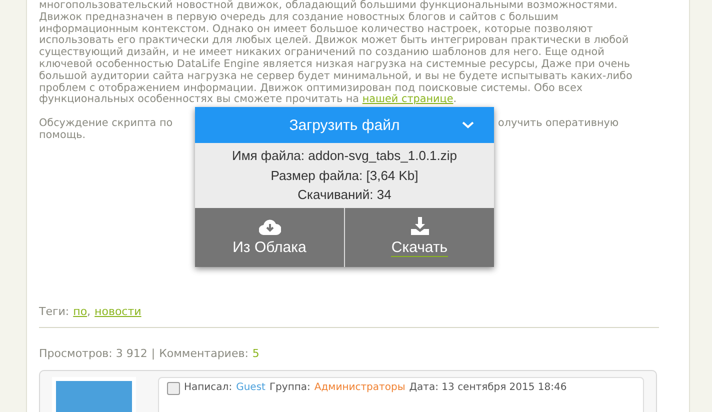 This screenshot has width=712, height=412. Describe the element at coordinates (118, 312) in the screenshot. I see `tag-link: новости` at that location.